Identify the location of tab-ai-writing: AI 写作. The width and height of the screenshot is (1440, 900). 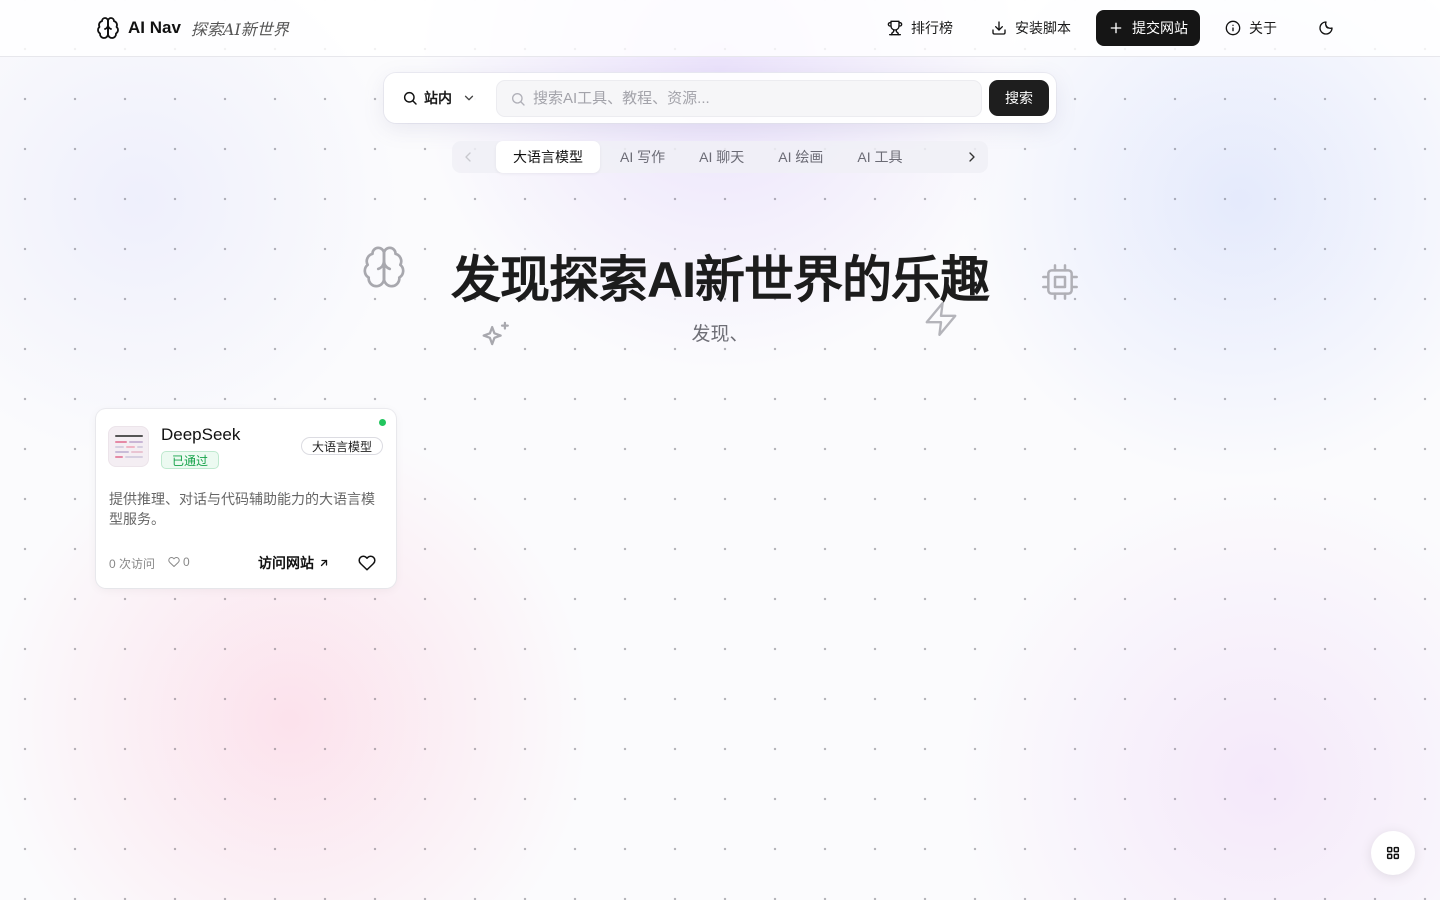
(642, 157).